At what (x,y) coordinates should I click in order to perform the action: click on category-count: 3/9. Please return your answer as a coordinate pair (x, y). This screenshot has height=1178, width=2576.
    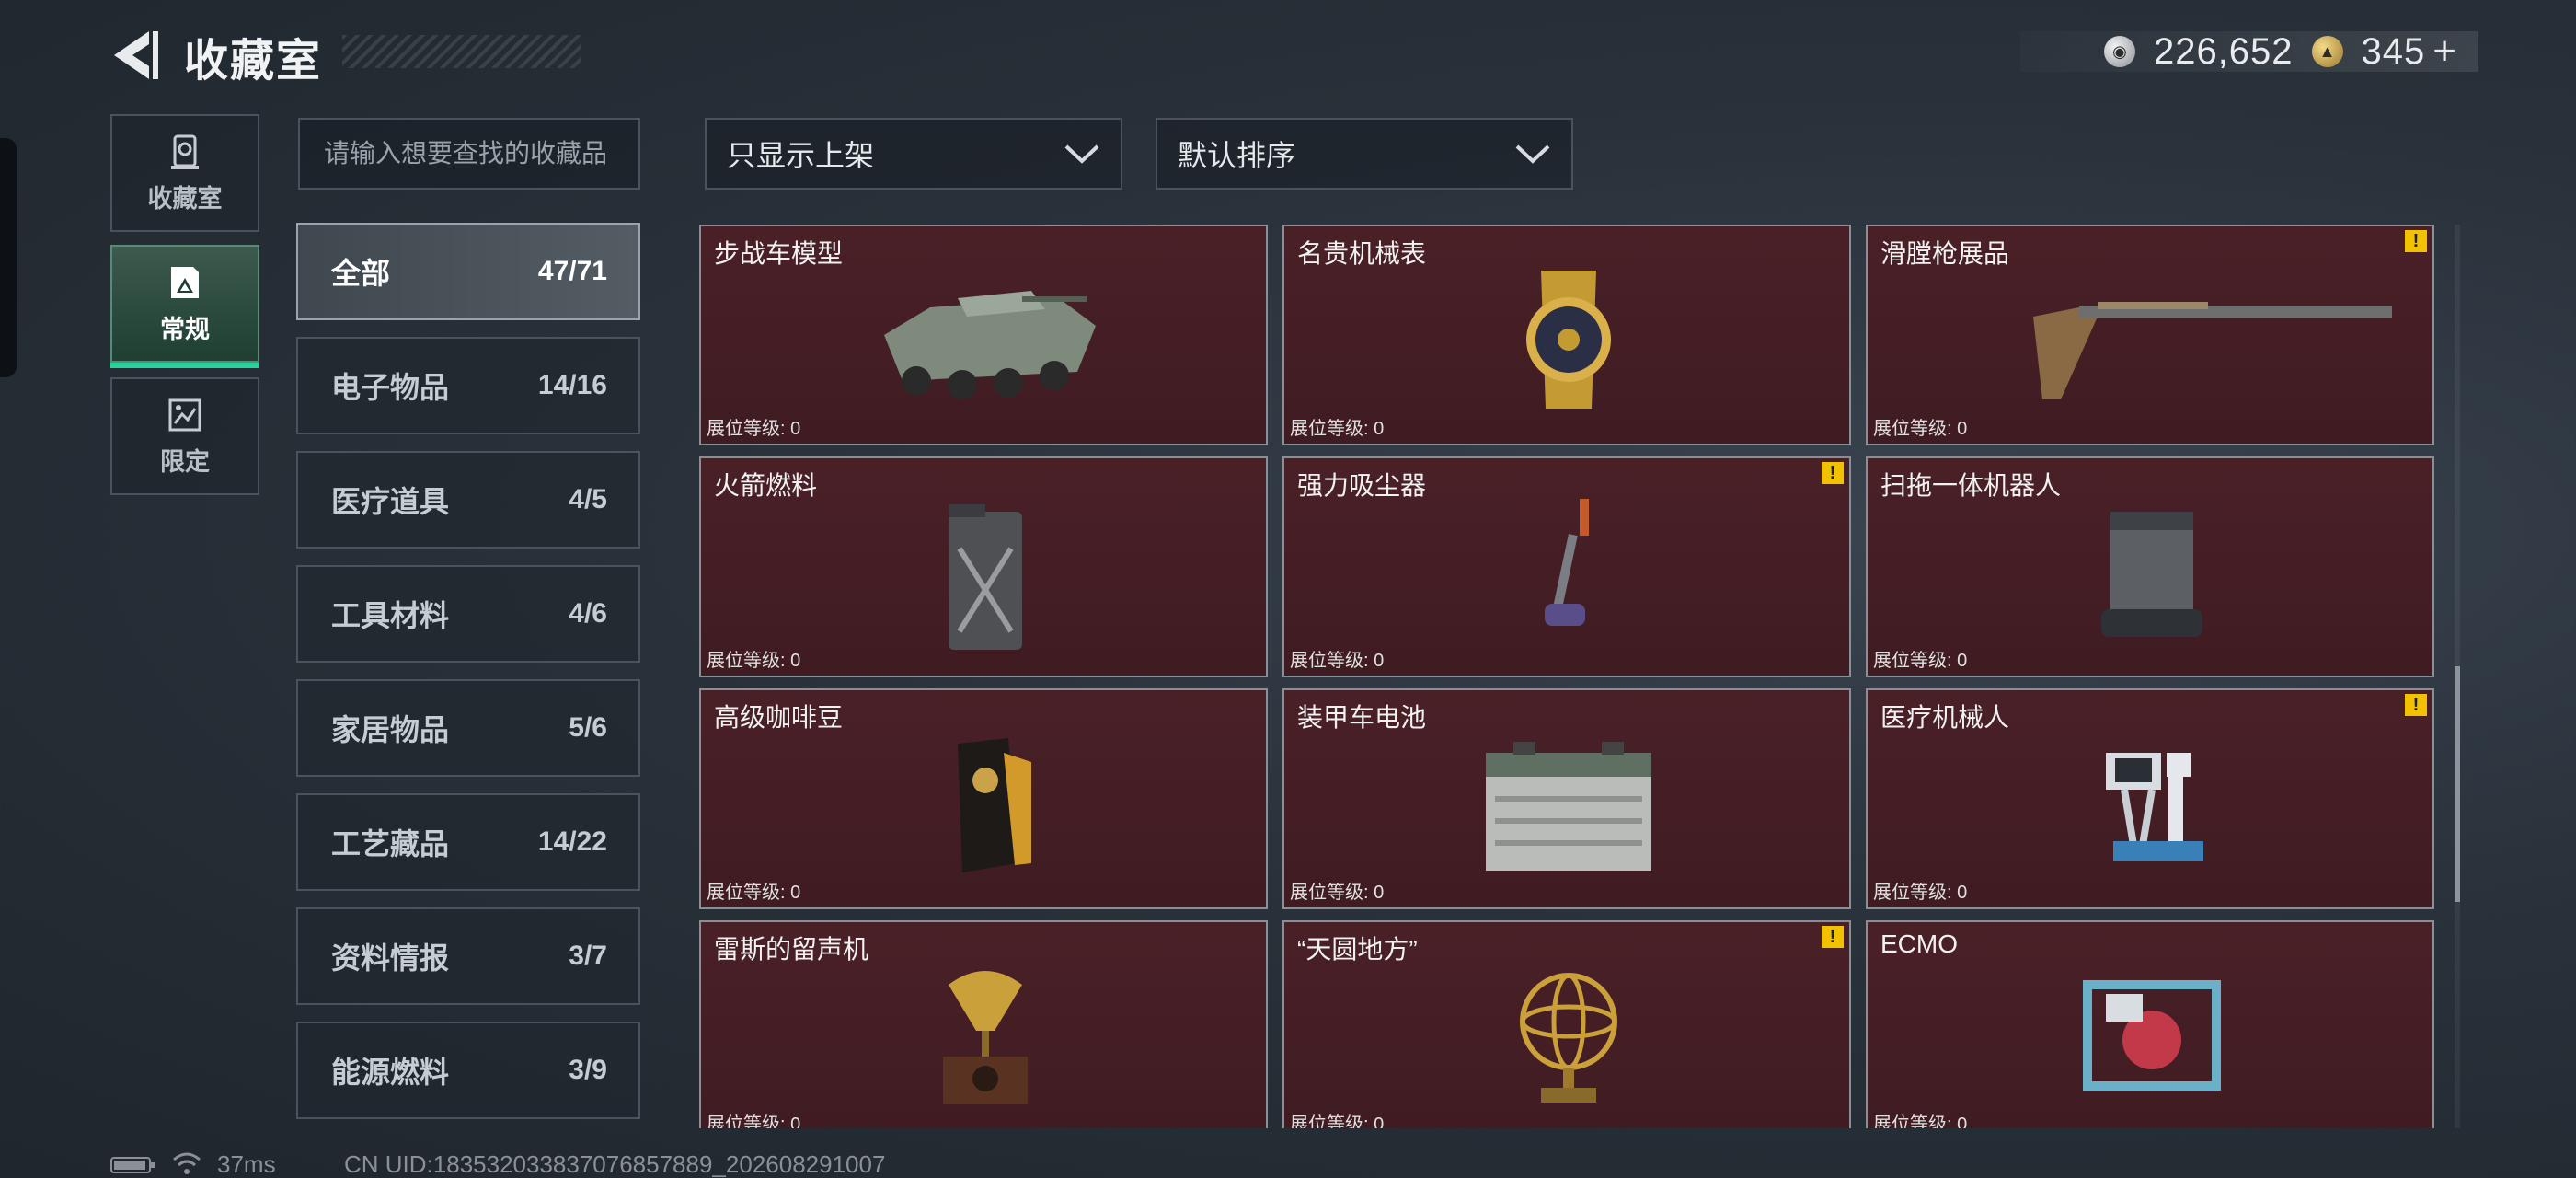
    Looking at the image, I should click on (588, 1070).